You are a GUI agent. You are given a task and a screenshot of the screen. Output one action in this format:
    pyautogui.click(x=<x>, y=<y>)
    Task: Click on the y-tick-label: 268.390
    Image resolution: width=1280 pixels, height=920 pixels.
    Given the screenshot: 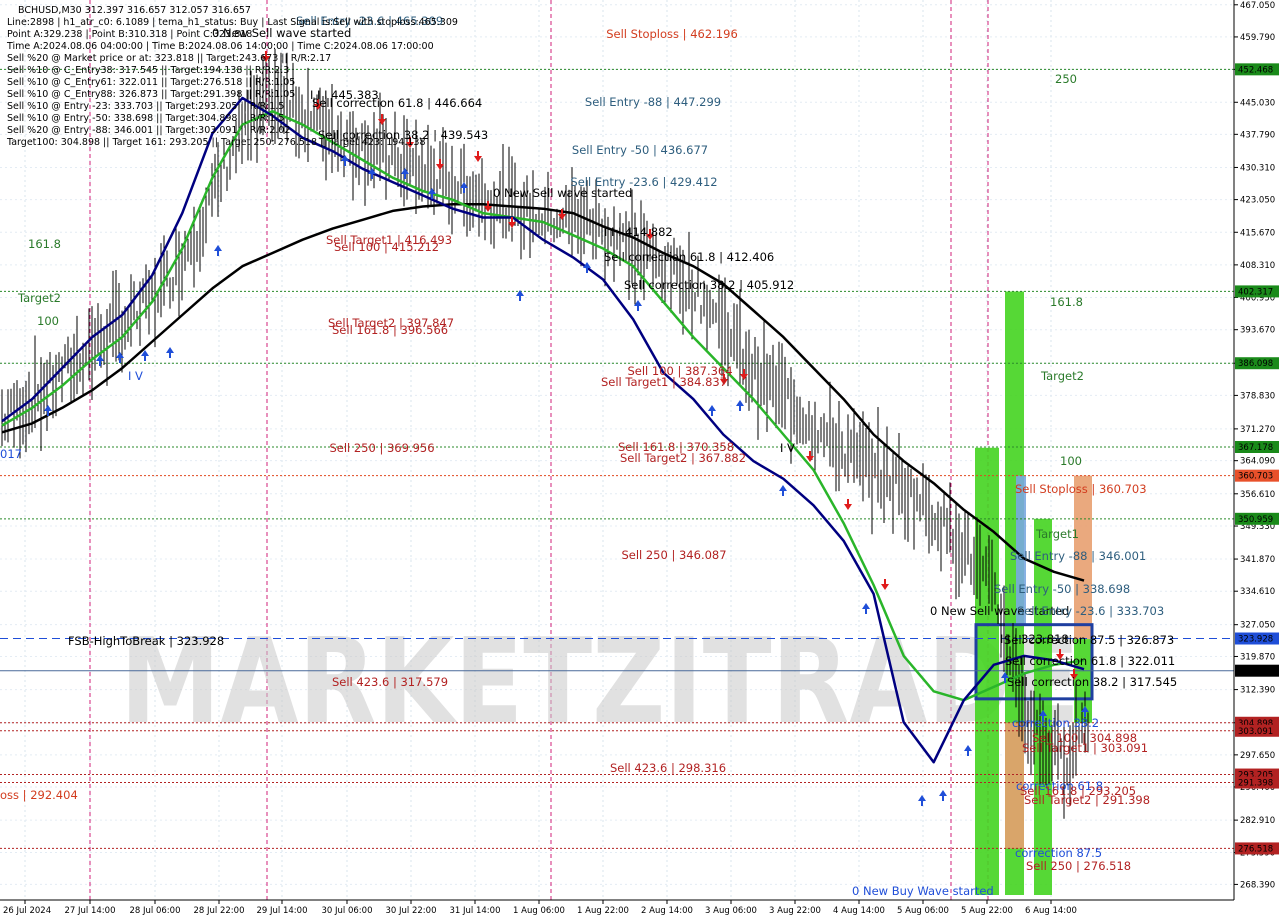 What is the action you would take?
    pyautogui.click(x=1257, y=885)
    